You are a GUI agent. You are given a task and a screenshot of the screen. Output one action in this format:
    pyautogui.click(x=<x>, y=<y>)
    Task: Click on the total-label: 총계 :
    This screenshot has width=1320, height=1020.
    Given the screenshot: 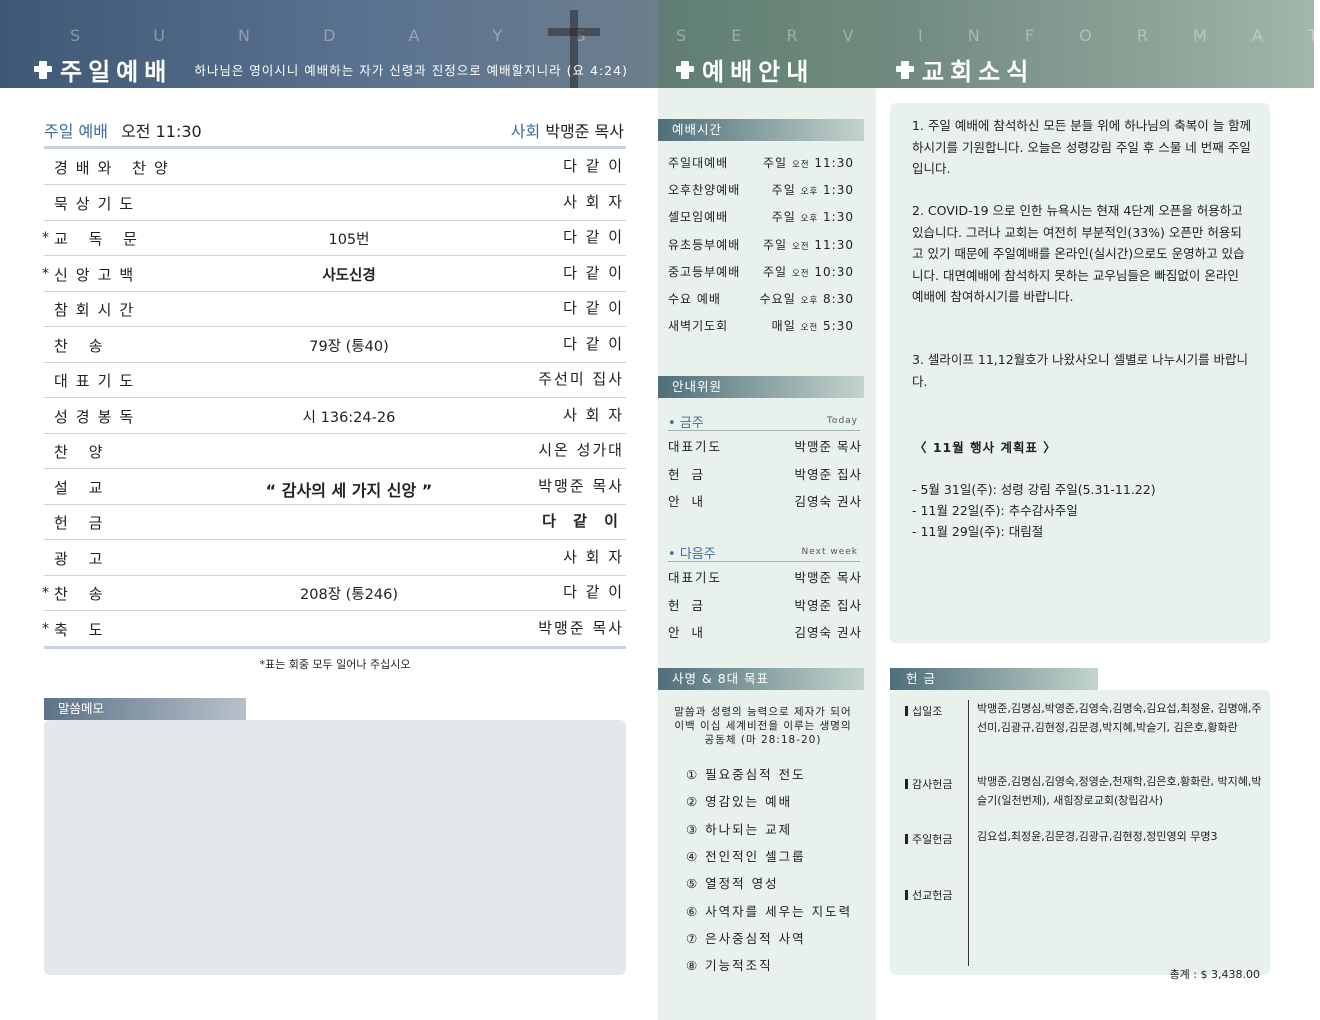 What is the action you would take?
    pyautogui.click(x=1183, y=974)
    